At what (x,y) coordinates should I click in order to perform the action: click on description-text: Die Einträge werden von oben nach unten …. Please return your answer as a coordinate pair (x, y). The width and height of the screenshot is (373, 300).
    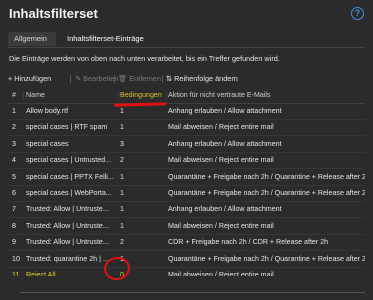
    Looking at the image, I should click on (144, 58).